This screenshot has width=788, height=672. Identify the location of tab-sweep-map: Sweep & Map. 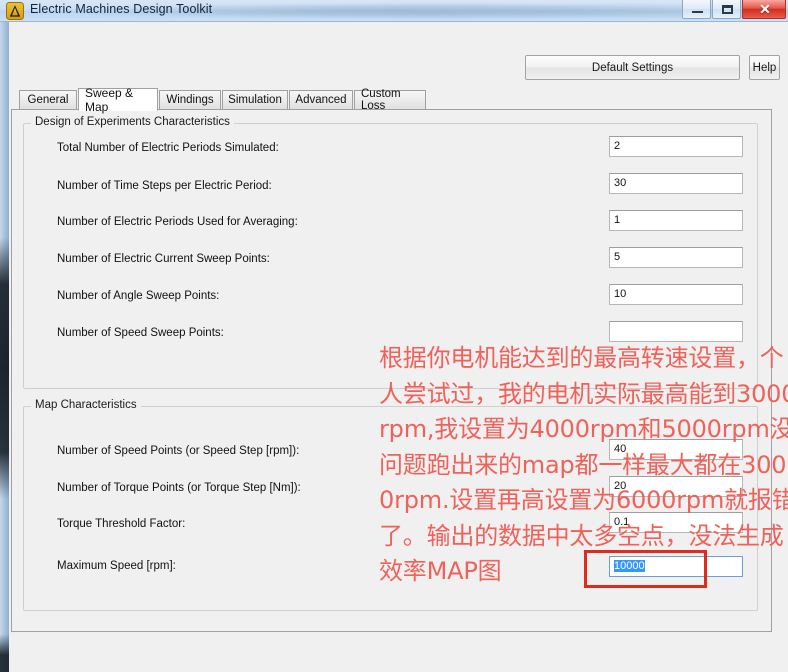
(118, 99).